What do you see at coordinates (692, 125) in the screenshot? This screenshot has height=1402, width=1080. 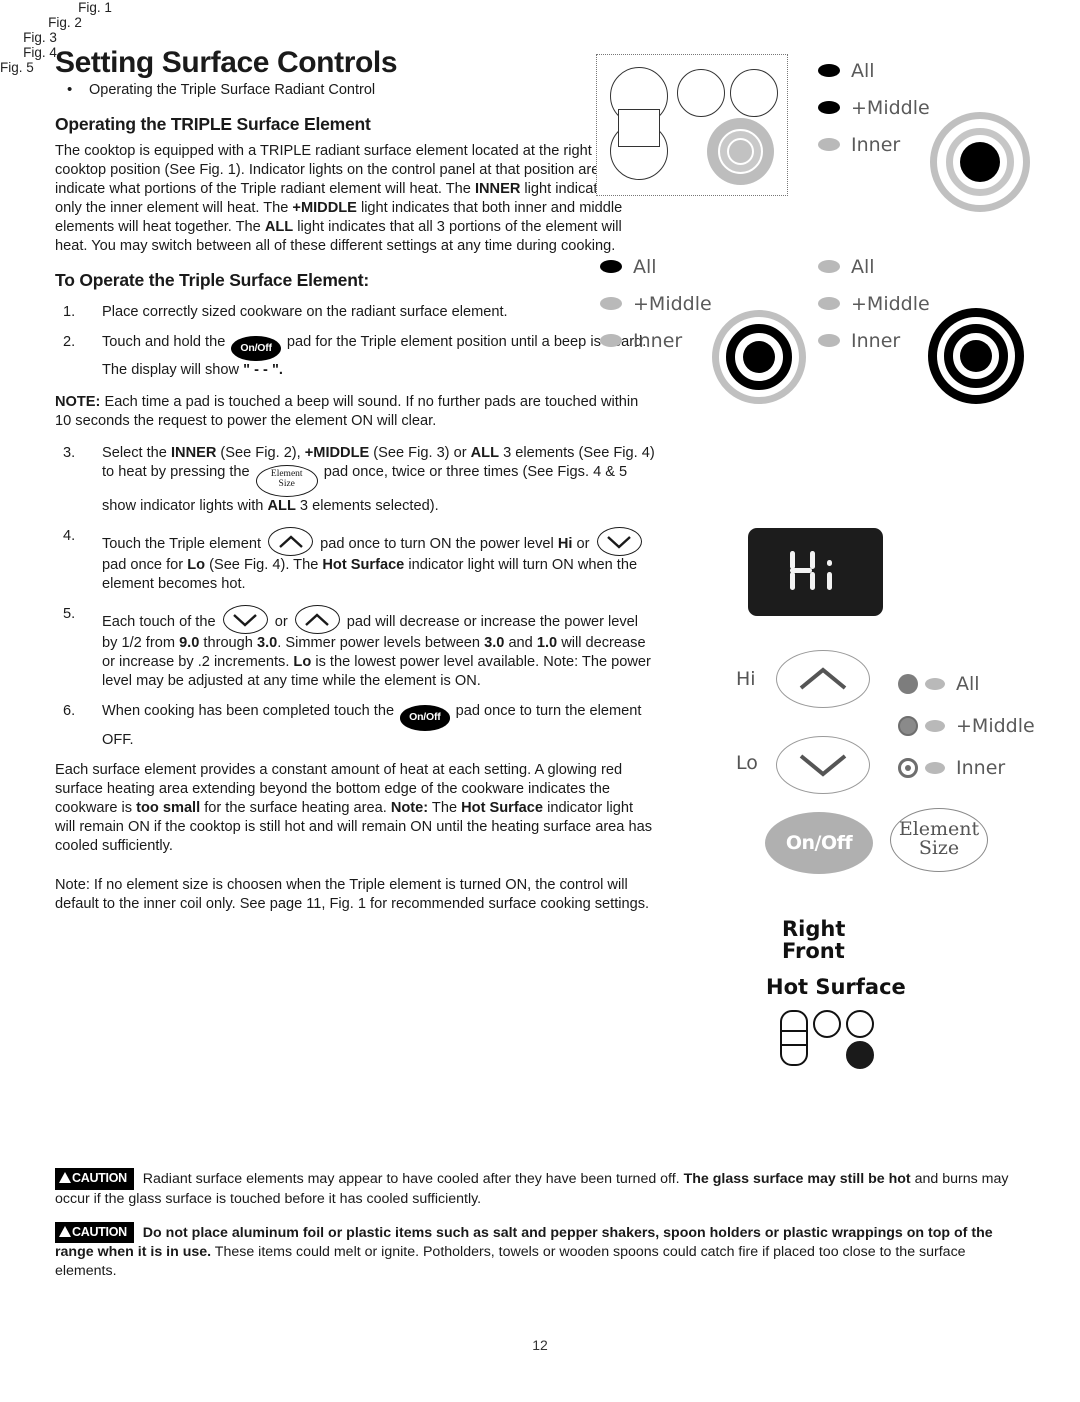 I see `figure-1-cooktop-diagram` at bounding box center [692, 125].